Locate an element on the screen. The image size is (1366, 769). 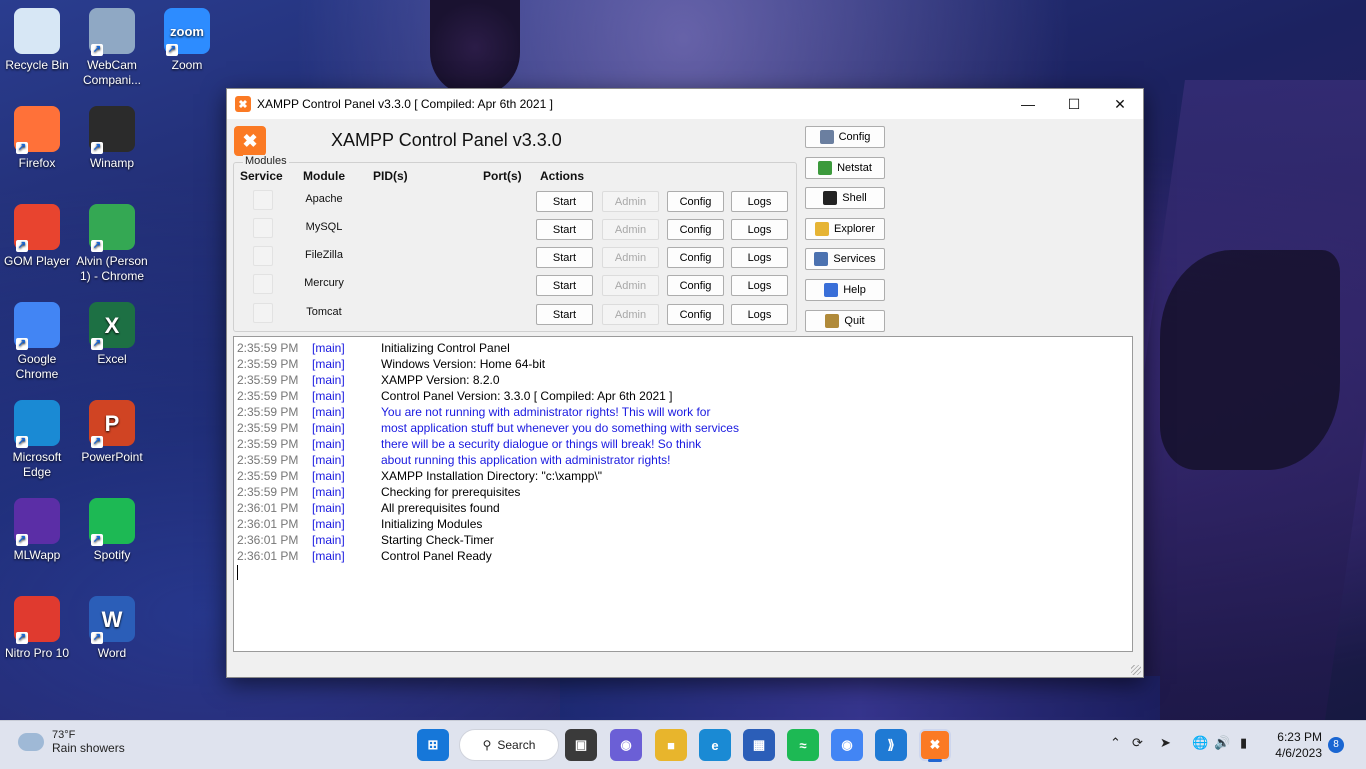
search-button: ⚲ Search is located at coordinates (509, 745).